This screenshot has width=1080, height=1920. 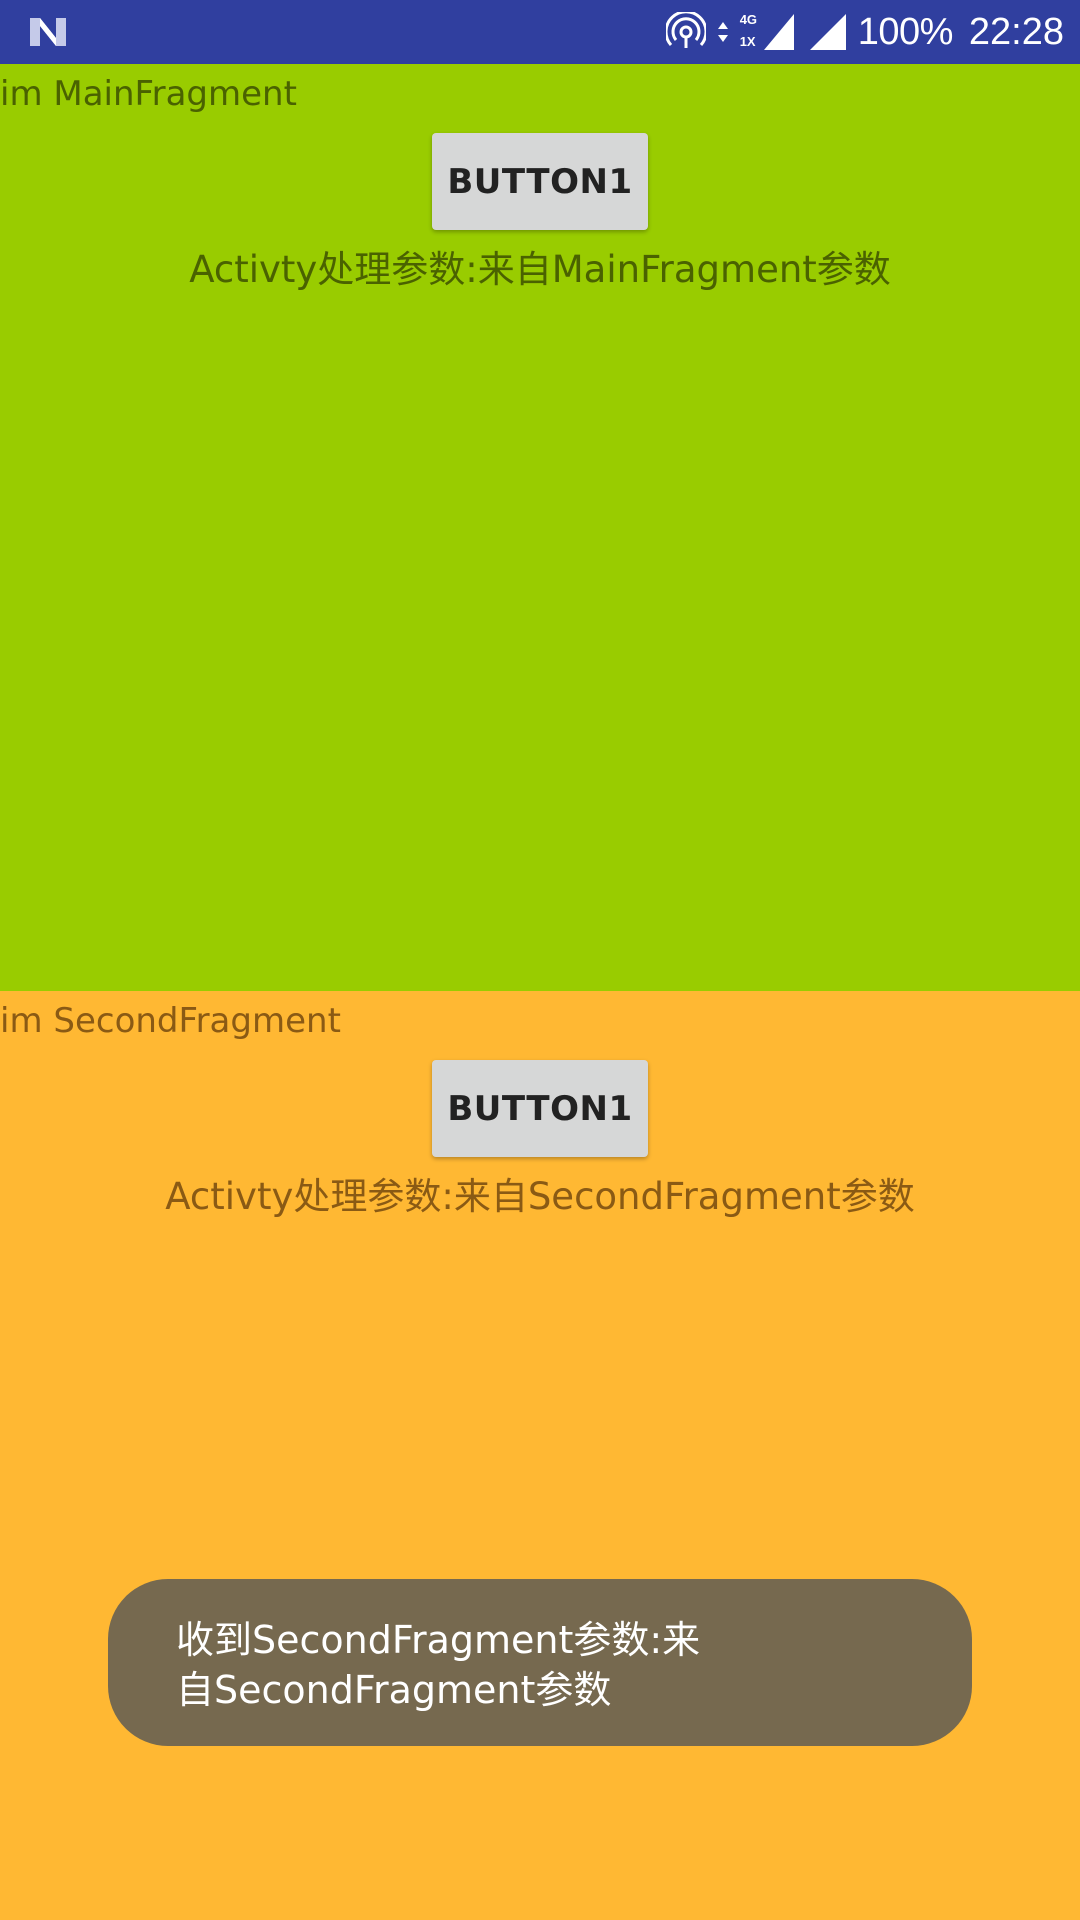 What do you see at coordinates (747, 41) in the screenshot?
I see `network-sub-label: 1X` at bounding box center [747, 41].